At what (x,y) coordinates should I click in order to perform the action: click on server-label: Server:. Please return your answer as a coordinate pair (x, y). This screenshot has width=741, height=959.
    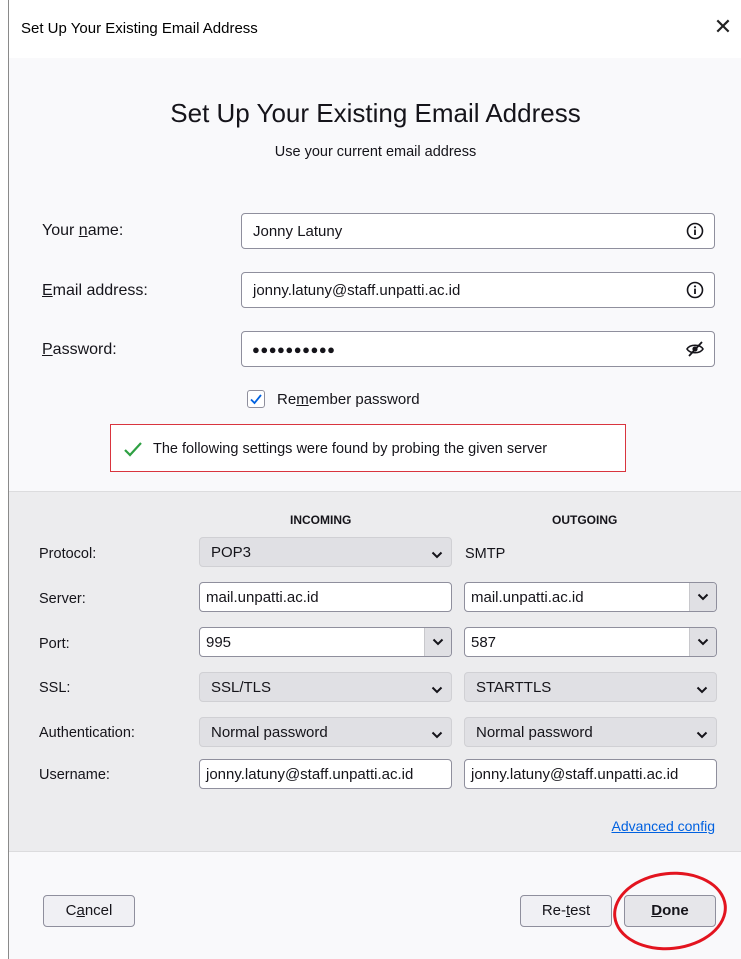
    Looking at the image, I should click on (62, 599).